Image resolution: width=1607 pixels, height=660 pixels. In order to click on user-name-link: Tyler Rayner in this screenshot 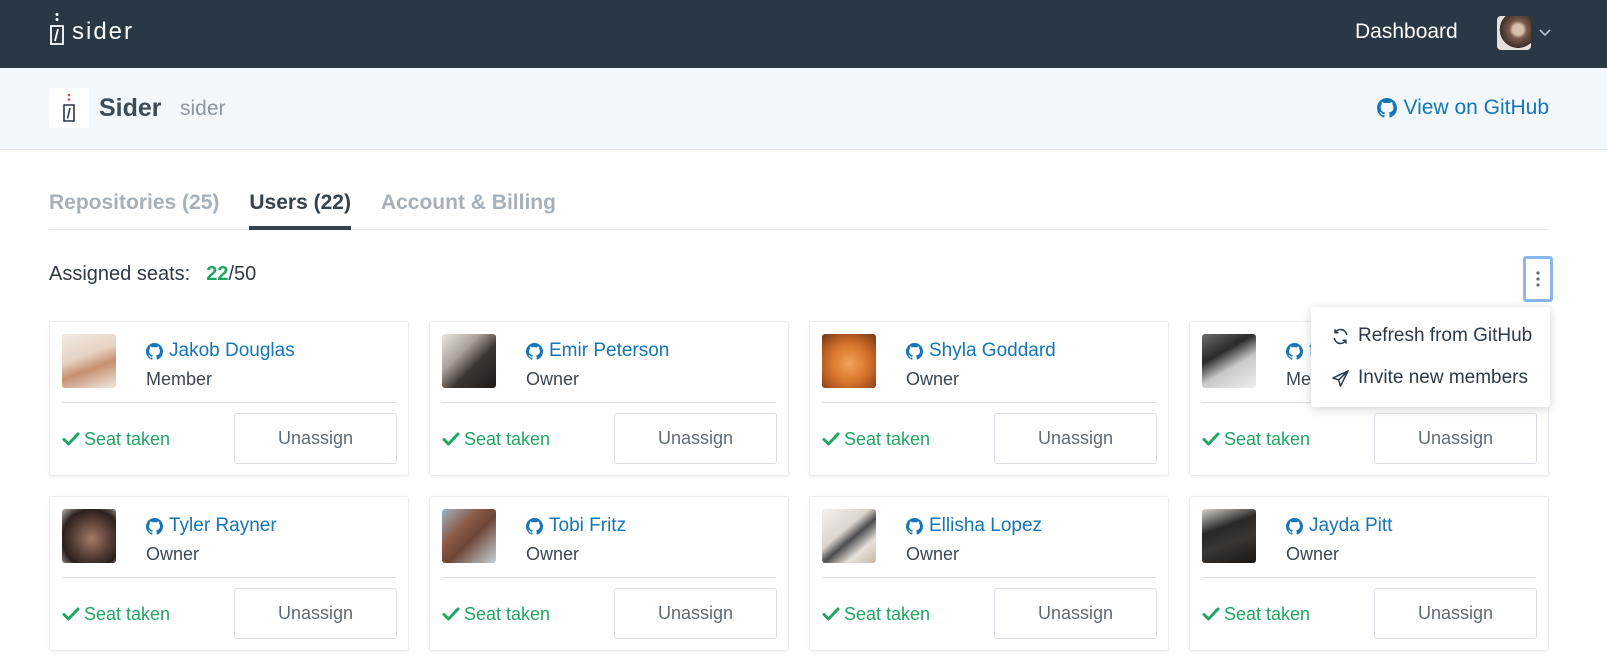, I will do `click(211, 526)`.